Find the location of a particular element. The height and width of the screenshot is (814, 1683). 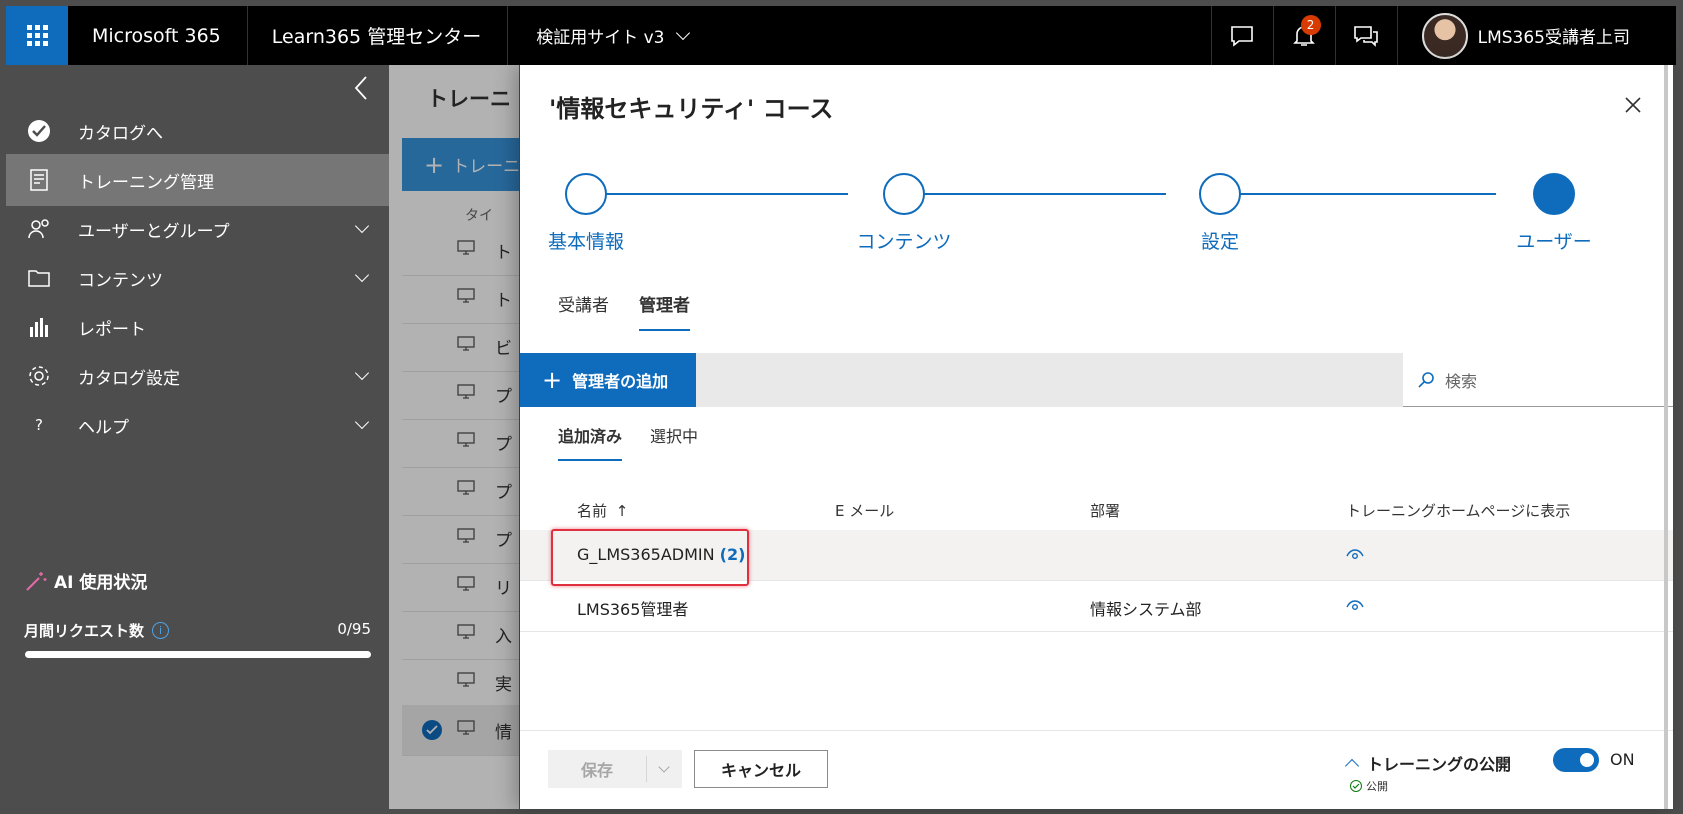

column-header-show-on-home: トレーニングホームページに表示 is located at coordinates (1458, 510).